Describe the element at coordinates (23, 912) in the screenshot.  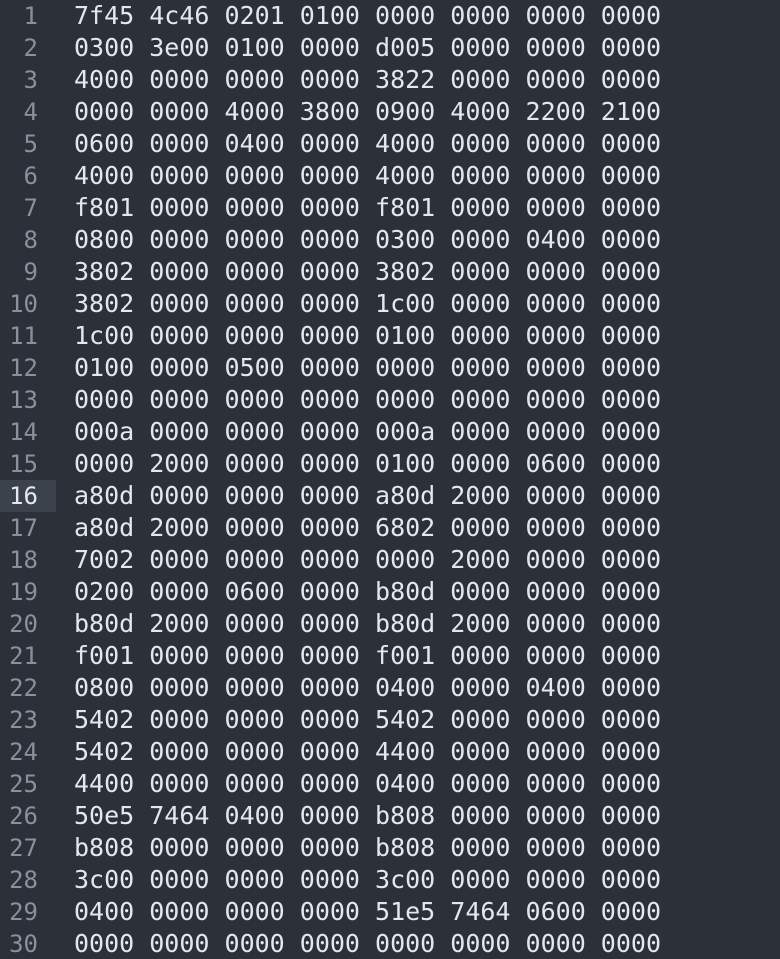
I see `line-number: 29` at that location.